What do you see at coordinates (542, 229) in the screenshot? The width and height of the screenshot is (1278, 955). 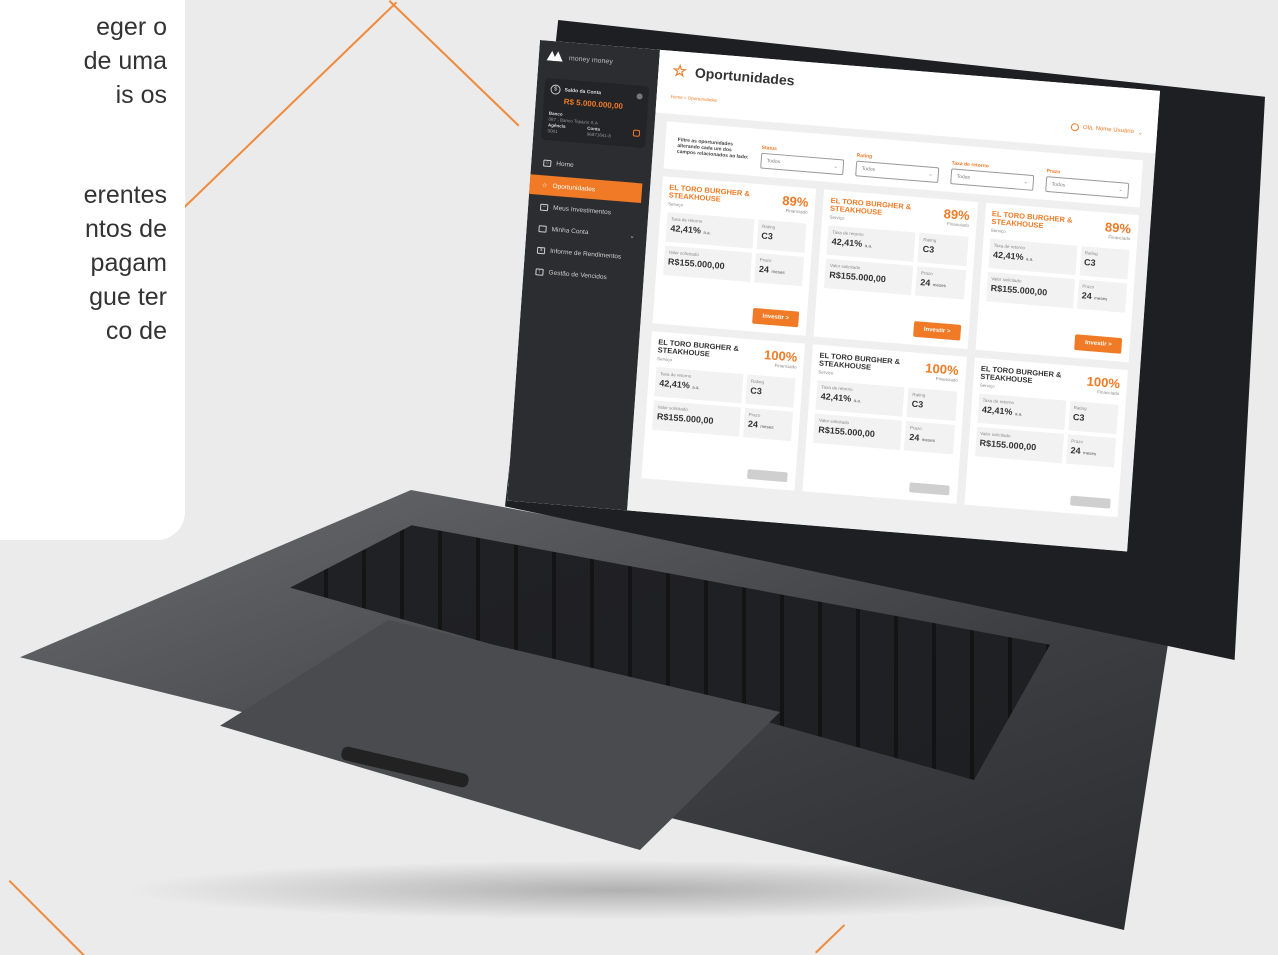 I see `wallet-icon` at bounding box center [542, 229].